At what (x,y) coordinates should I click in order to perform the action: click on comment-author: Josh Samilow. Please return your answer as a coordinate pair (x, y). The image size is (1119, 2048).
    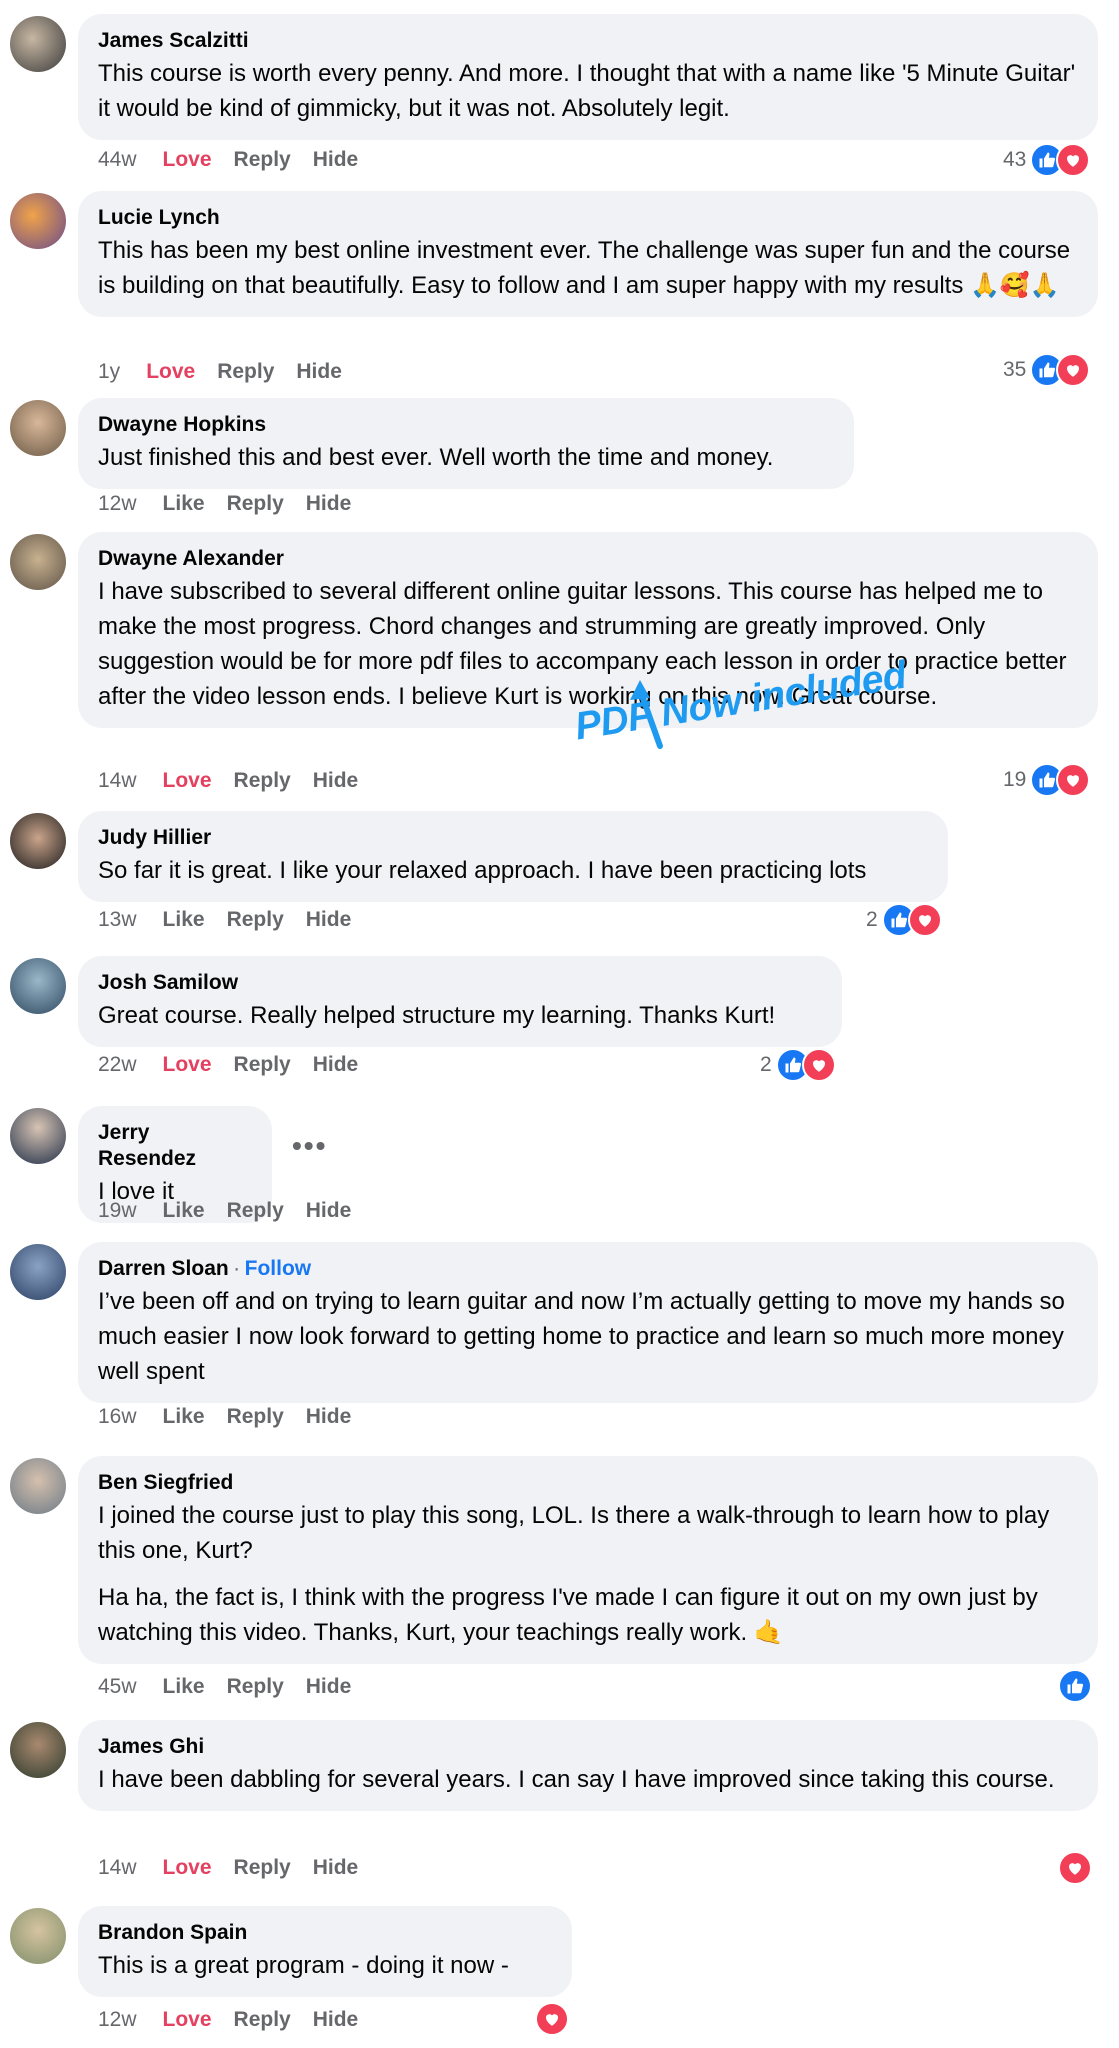
    Looking at the image, I should click on (460, 983).